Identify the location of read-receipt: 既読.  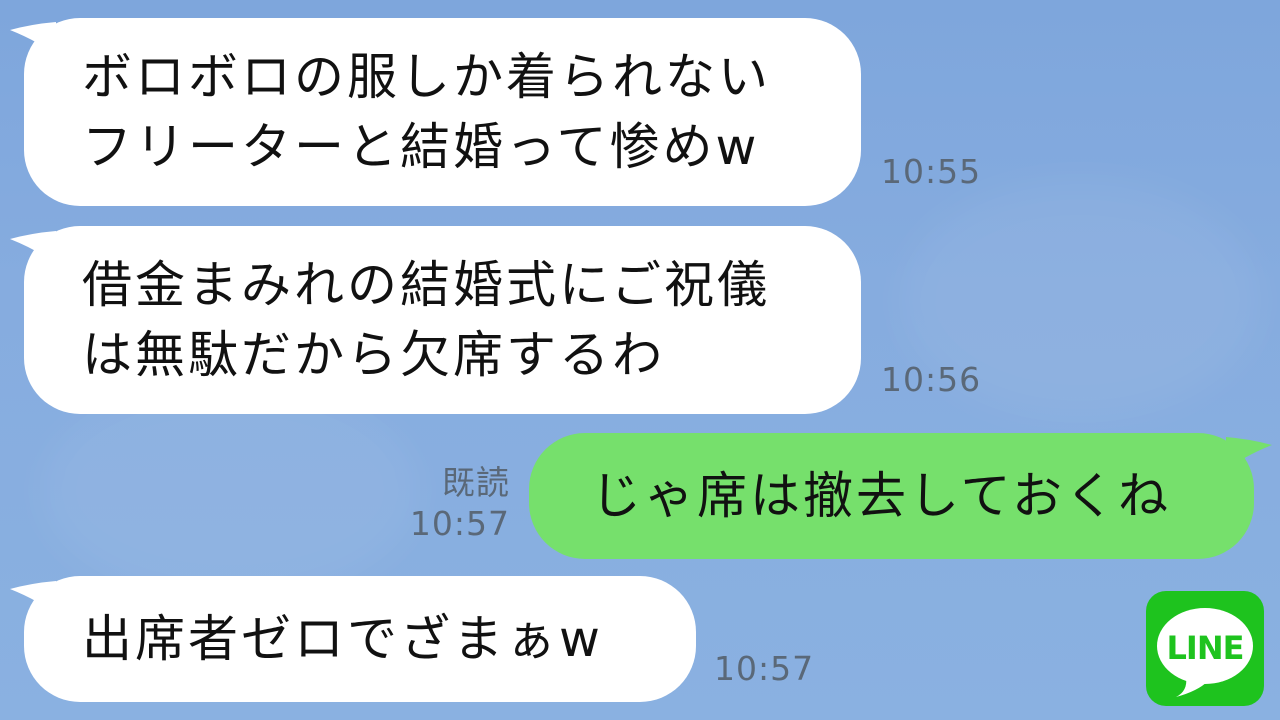
(476, 482).